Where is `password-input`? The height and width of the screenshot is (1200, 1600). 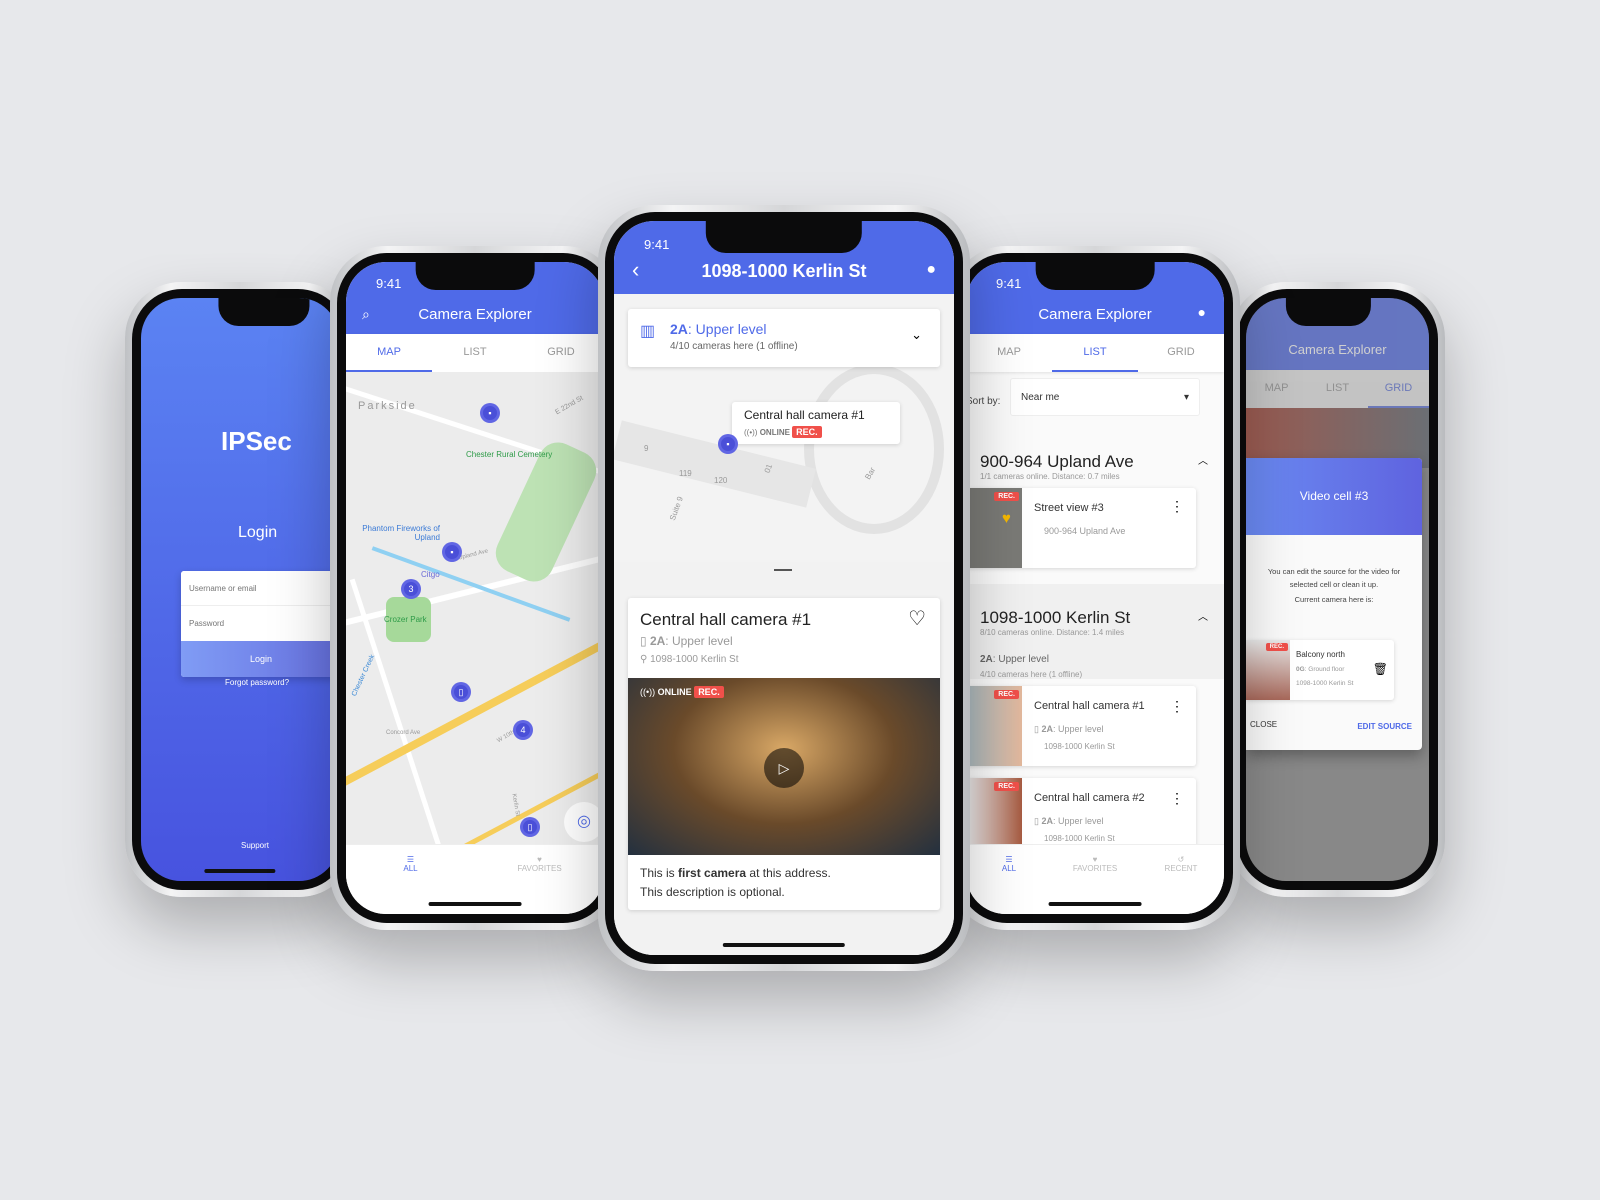
password-input is located at coordinates (260, 623).